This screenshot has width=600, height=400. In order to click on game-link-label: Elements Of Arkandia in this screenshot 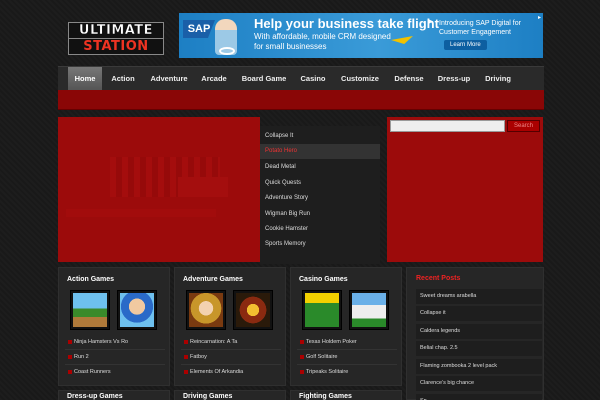, I will do `click(217, 372)`.